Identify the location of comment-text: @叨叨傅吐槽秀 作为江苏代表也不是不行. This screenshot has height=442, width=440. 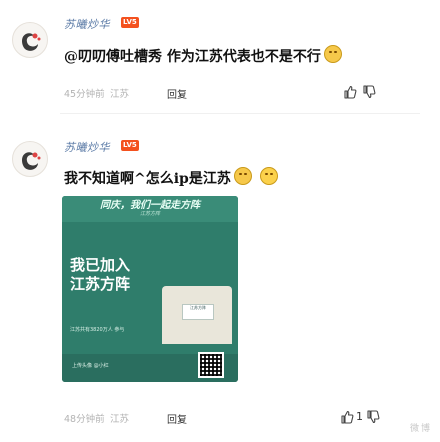
(203, 55).